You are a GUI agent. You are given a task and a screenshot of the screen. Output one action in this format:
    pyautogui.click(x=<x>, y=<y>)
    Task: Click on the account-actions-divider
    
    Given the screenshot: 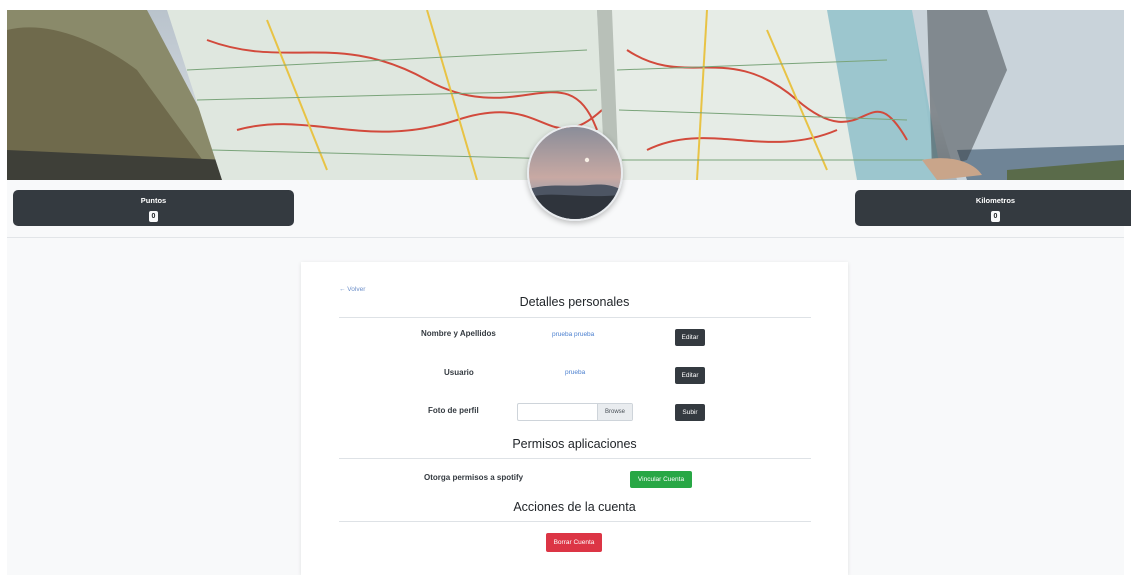 What is the action you would take?
    pyautogui.click(x=575, y=521)
    